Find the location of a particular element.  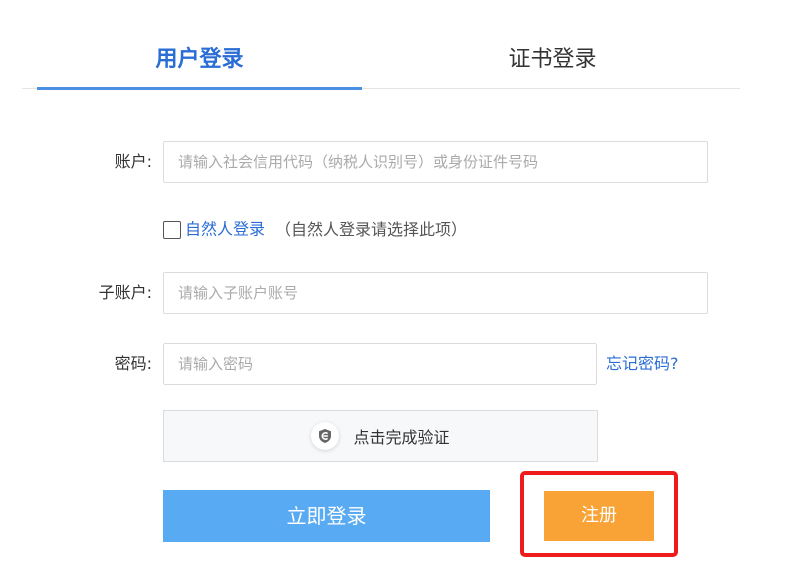

sub-account-input is located at coordinates (435, 293).